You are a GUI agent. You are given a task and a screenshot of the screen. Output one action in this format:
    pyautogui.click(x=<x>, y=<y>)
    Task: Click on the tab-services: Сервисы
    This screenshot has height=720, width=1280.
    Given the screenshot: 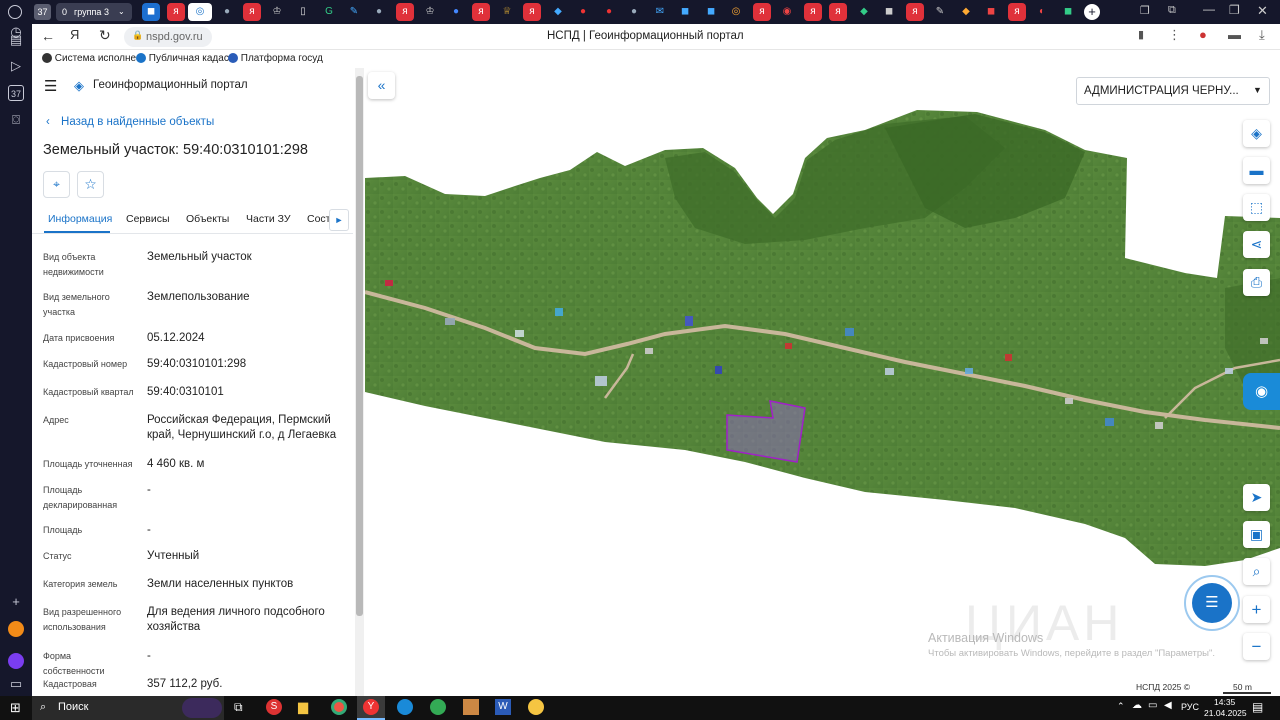 What is the action you would take?
    pyautogui.click(x=148, y=219)
    